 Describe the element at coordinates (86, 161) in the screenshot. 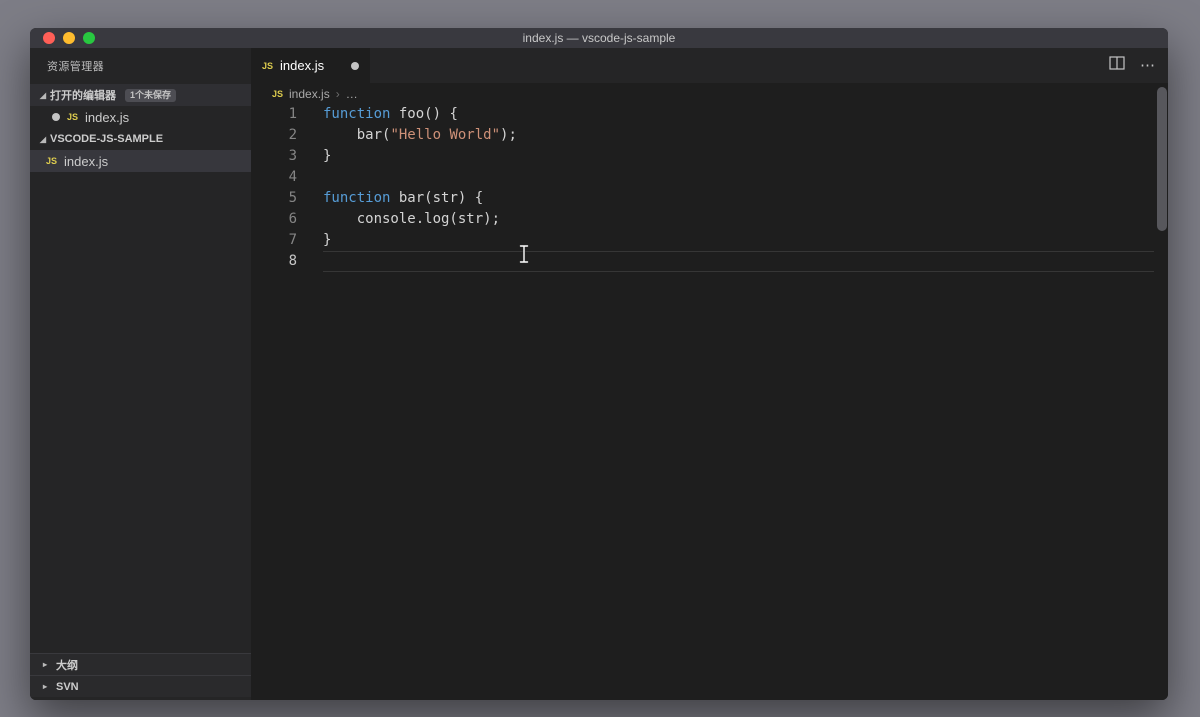

I see `file-item-label: index.js` at that location.